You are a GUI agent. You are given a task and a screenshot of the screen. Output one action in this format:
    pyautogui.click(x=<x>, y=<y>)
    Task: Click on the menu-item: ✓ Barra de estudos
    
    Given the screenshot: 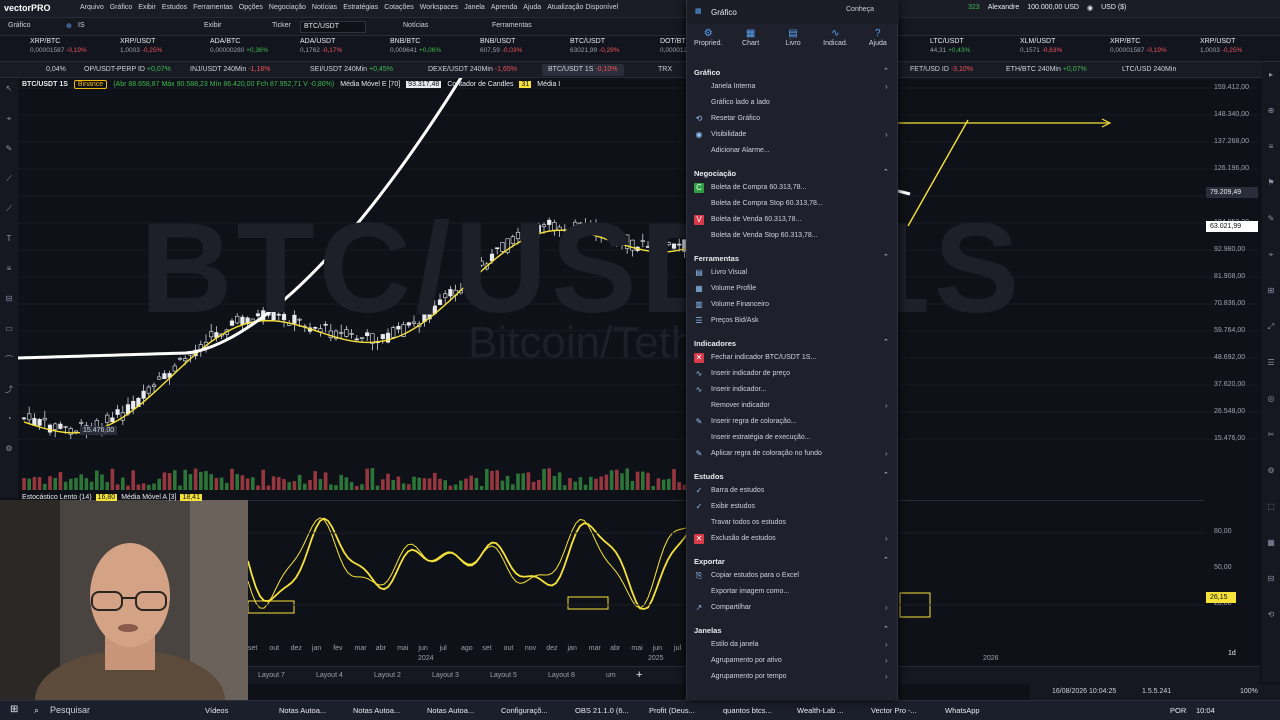 What is the action you would take?
    pyautogui.click(x=793, y=490)
    